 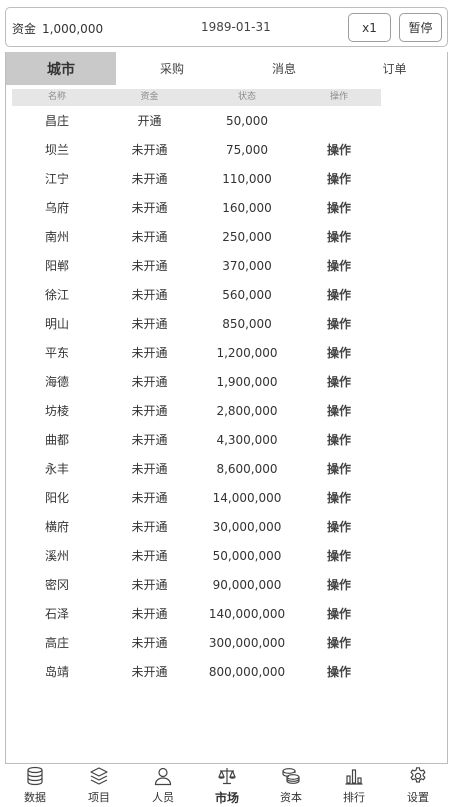 What do you see at coordinates (163, 797) in the screenshot?
I see `nav-label-staff: 人员` at bounding box center [163, 797].